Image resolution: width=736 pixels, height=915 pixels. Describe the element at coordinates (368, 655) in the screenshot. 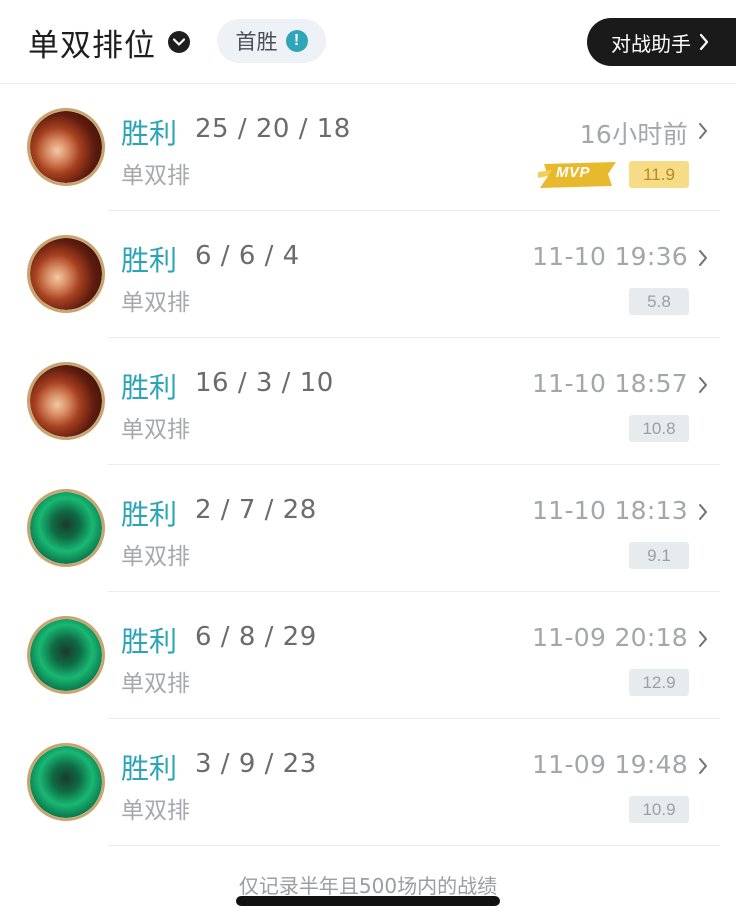

I see `match-row: 胜利 6 / 8 / 29 单双排 11-09 20:18 12.9` at that location.